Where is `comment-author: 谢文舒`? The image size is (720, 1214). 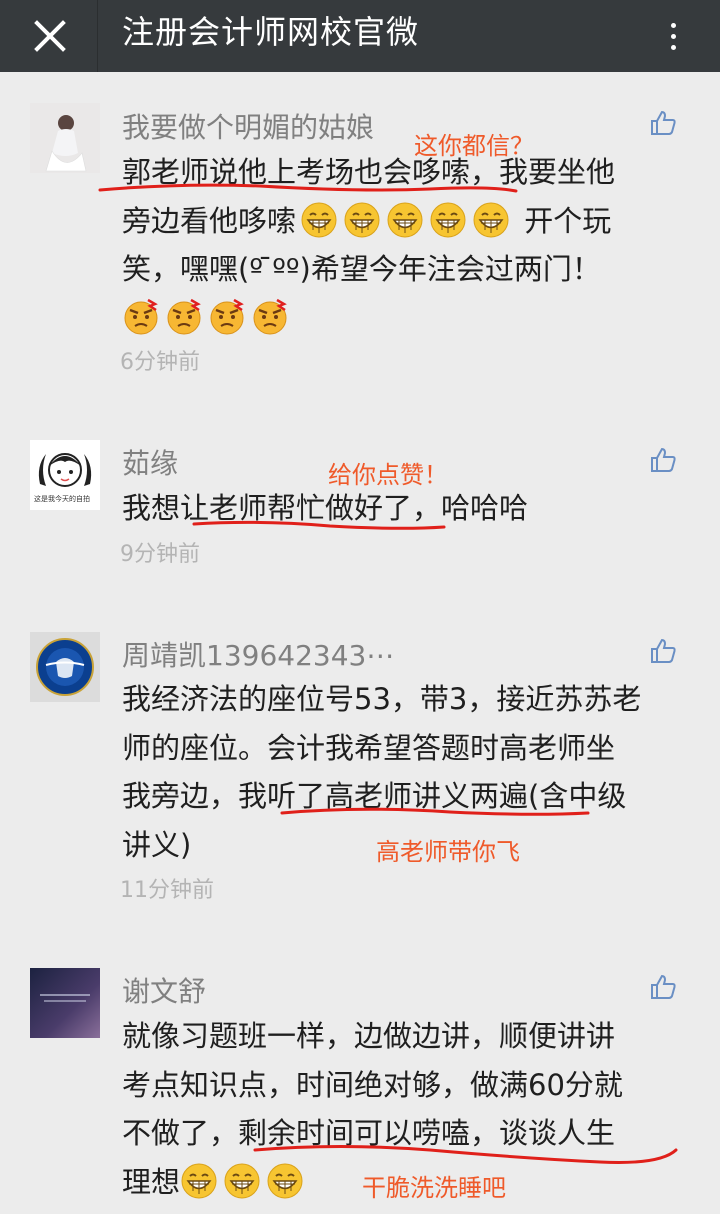 comment-author: 谢文舒 is located at coordinates (164, 991).